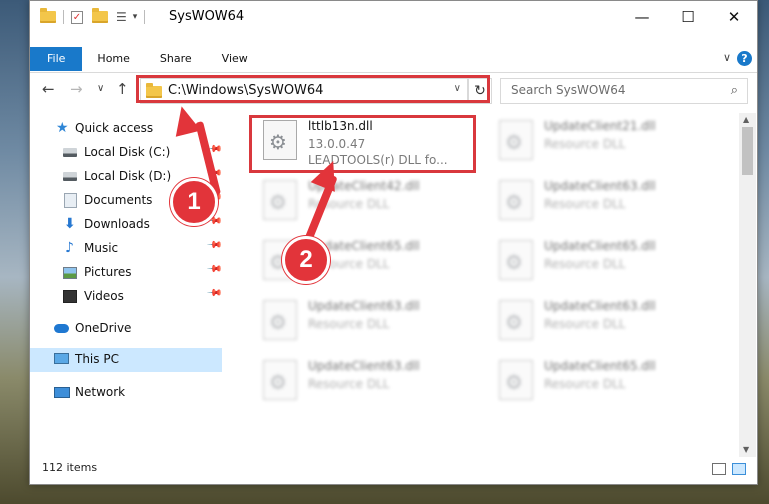  Describe the element at coordinates (719, 469) in the screenshot. I see `details-view-icon` at that location.